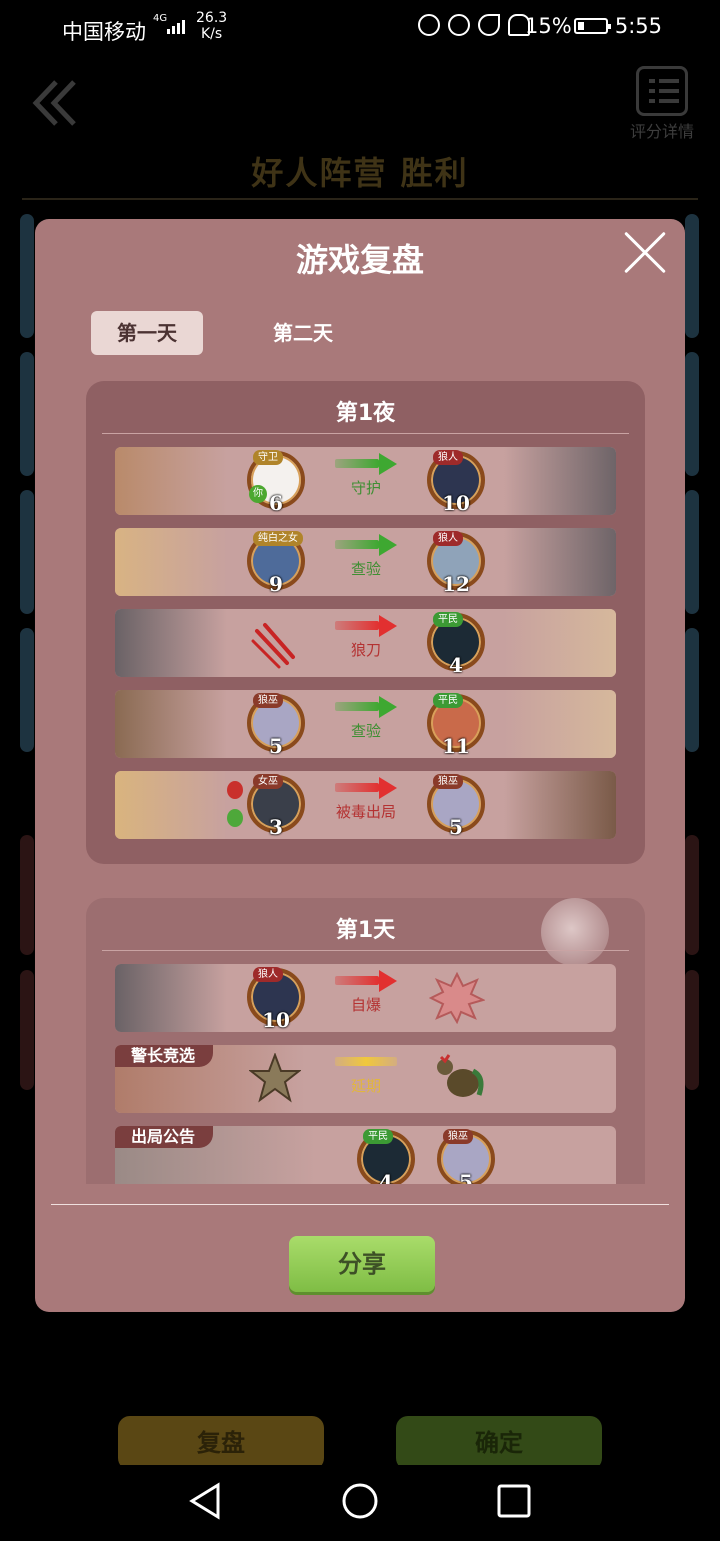  I want to click on action-label: 延期, so click(365, 1086).